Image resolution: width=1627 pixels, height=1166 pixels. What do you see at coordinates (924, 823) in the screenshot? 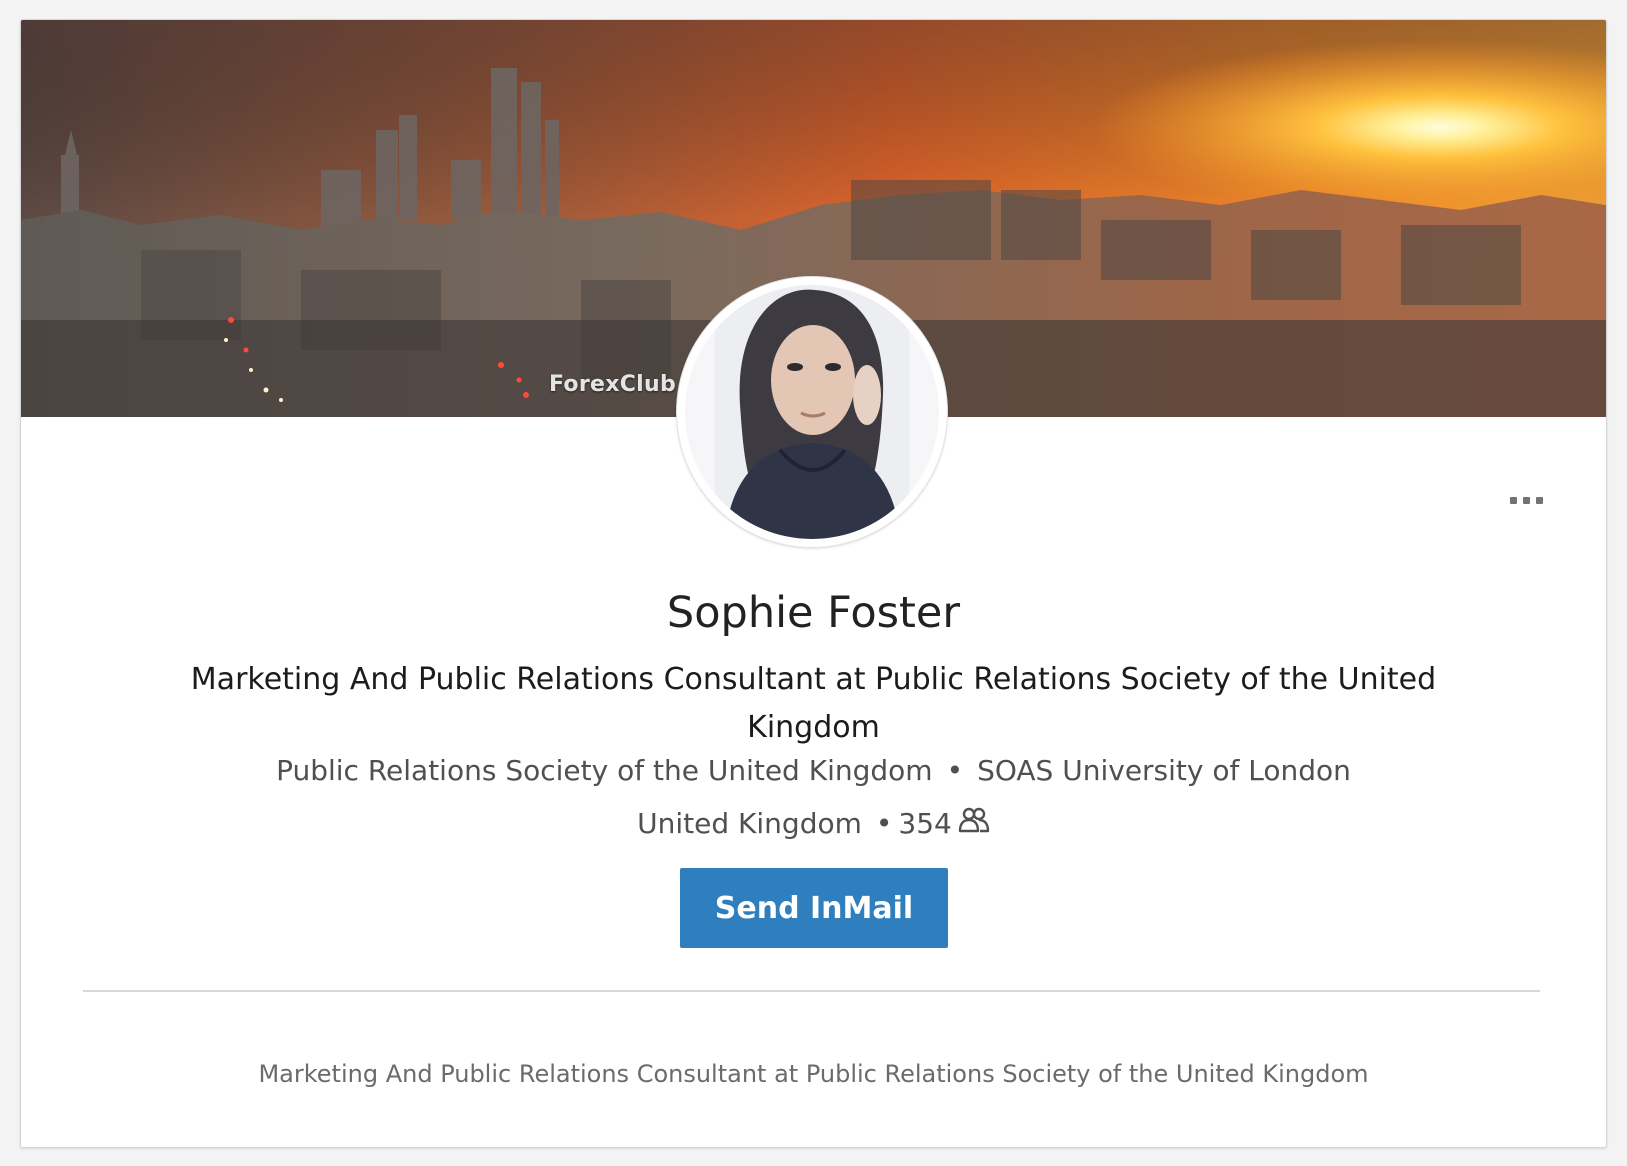
I see `connections-count: 354` at bounding box center [924, 823].